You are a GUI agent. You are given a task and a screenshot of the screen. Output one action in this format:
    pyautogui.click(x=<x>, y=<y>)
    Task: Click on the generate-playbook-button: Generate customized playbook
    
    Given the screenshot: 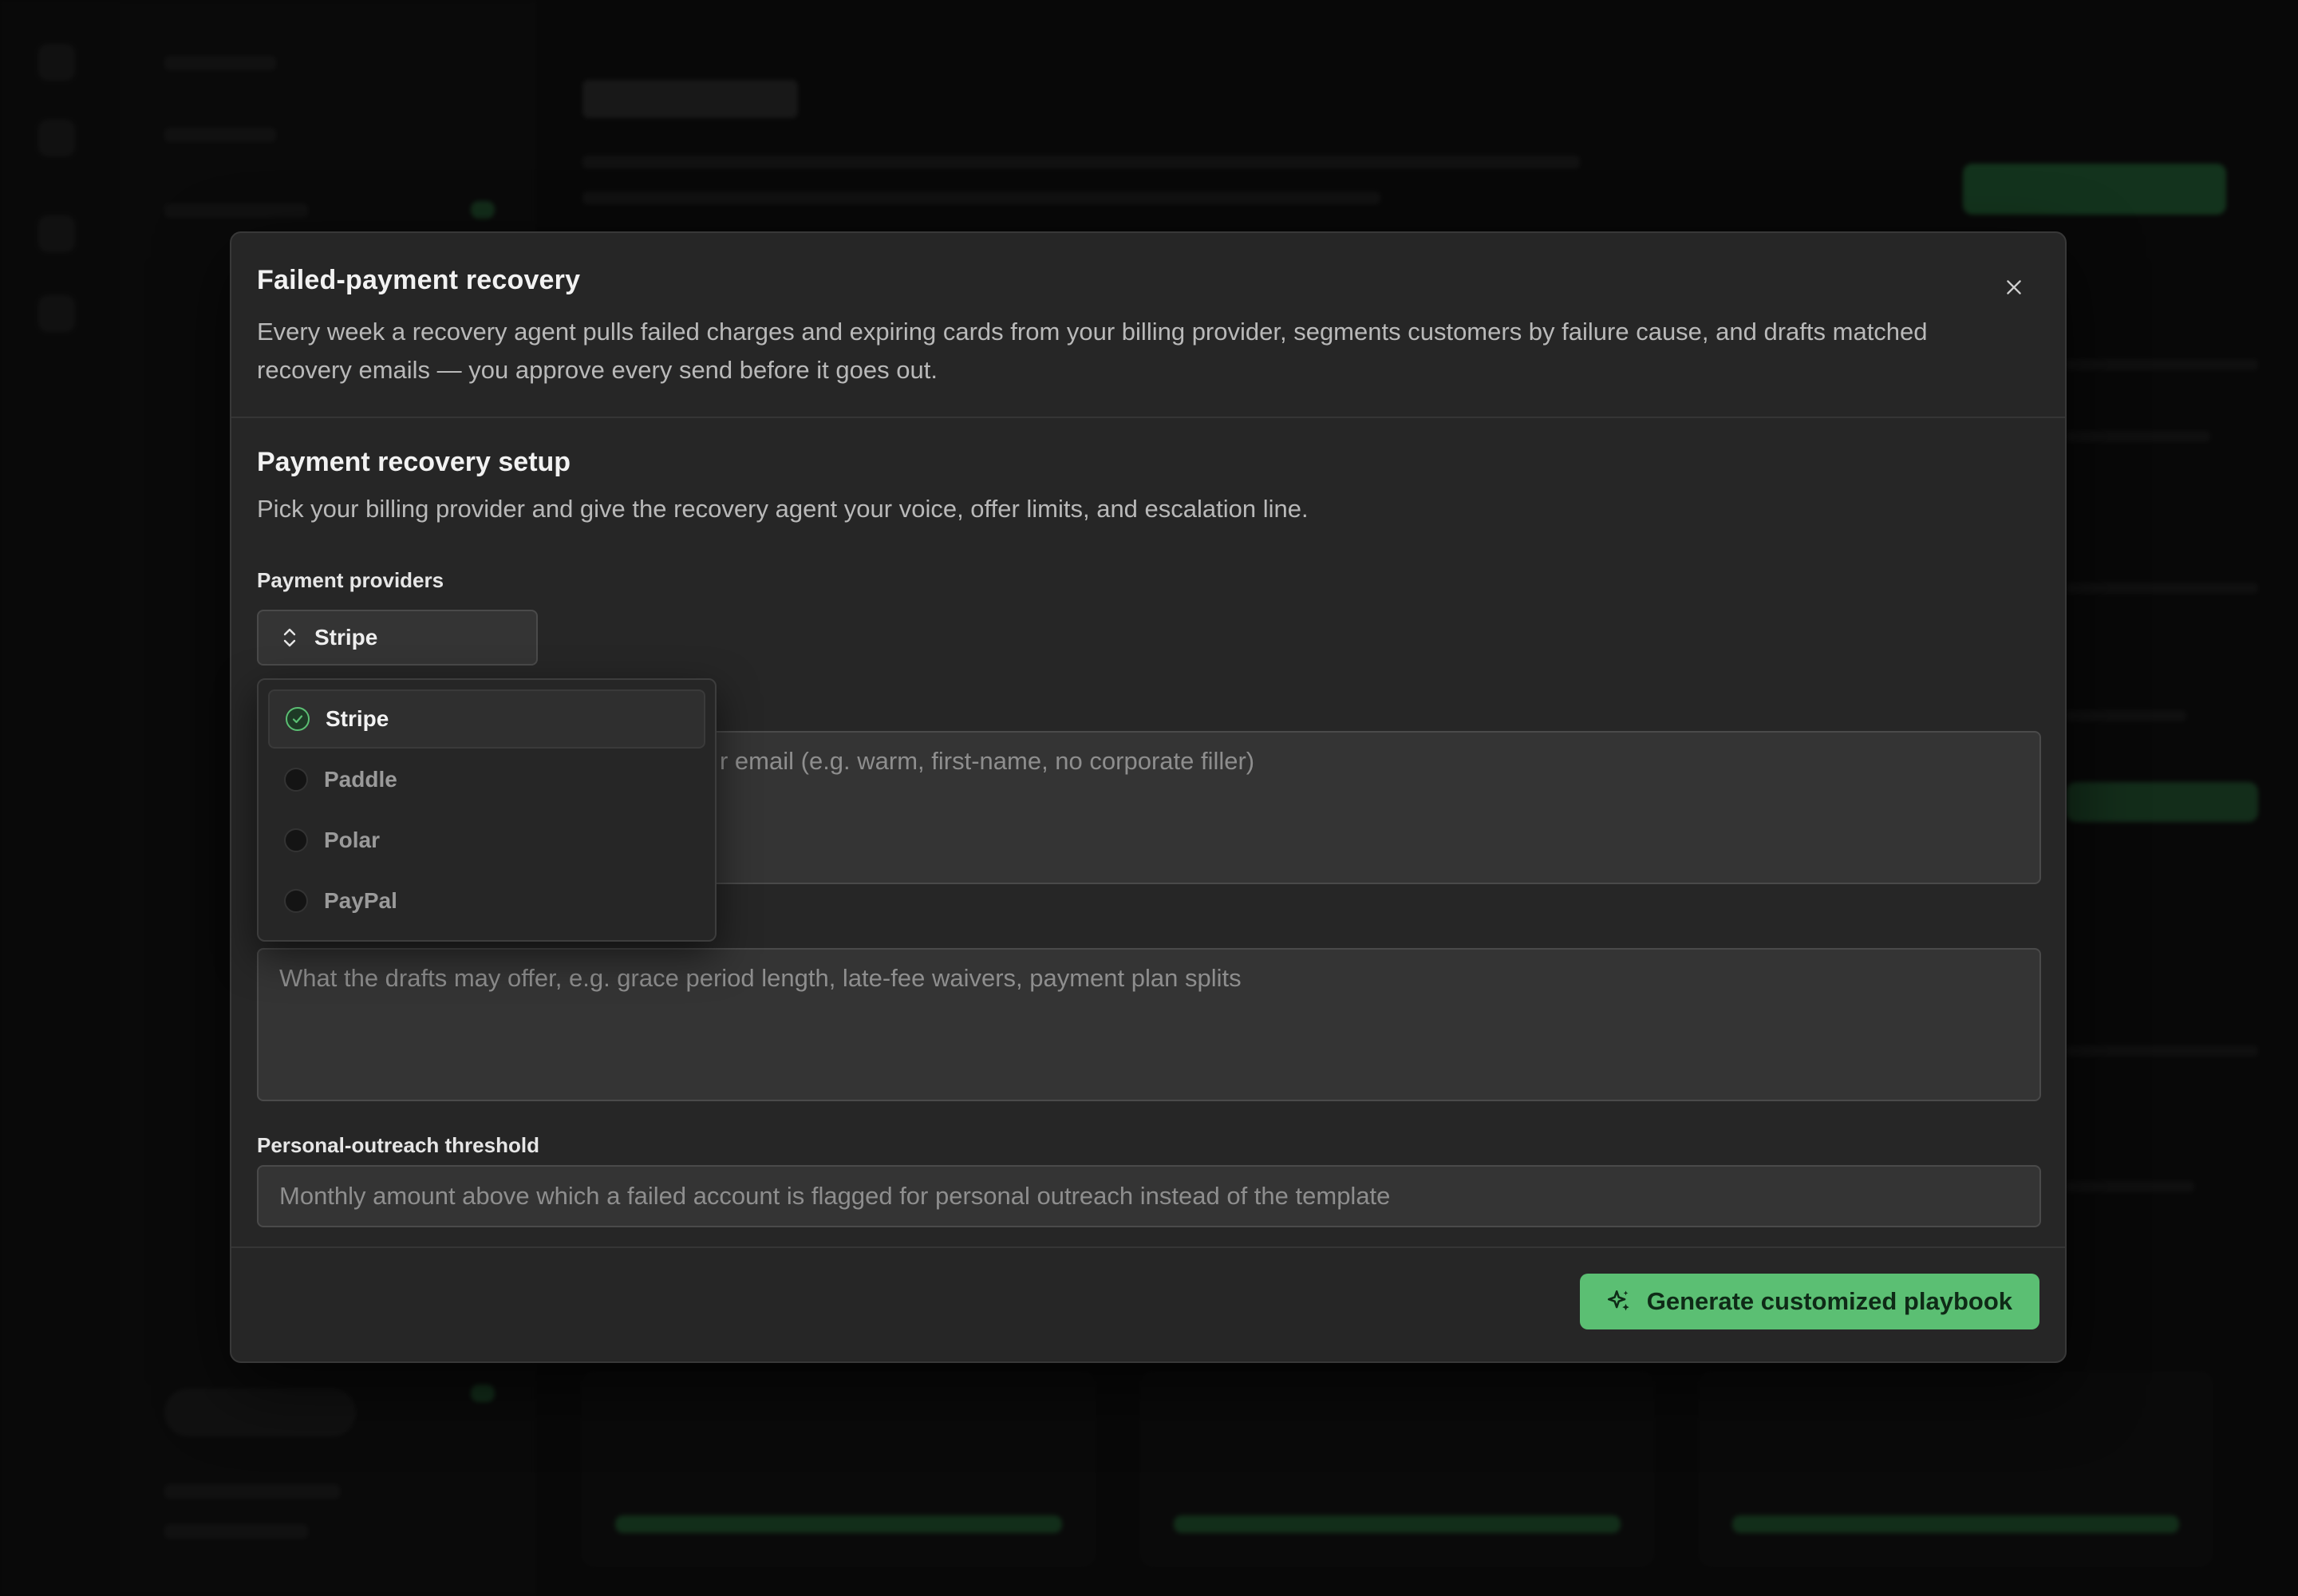 What is the action you would take?
    pyautogui.click(x=1809, y=1301)
    